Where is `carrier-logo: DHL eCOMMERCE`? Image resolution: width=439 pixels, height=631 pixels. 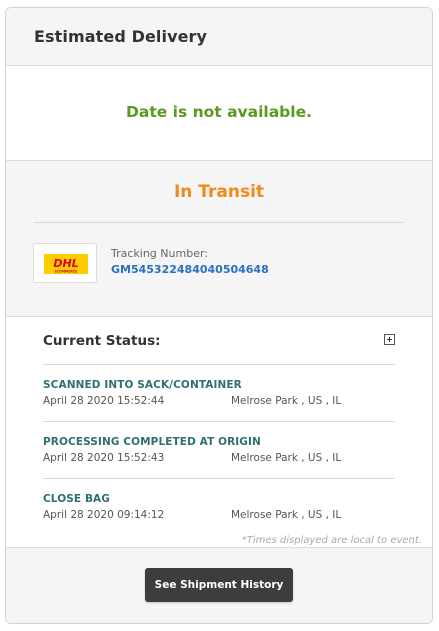
carrier-logo: DHL eCOMMERCE is located at coordinates (65, 263).